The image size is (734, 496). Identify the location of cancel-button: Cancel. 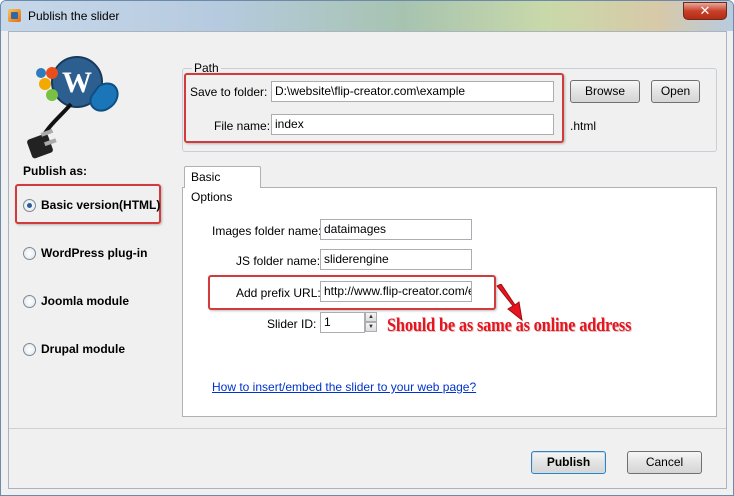
(664, 462).